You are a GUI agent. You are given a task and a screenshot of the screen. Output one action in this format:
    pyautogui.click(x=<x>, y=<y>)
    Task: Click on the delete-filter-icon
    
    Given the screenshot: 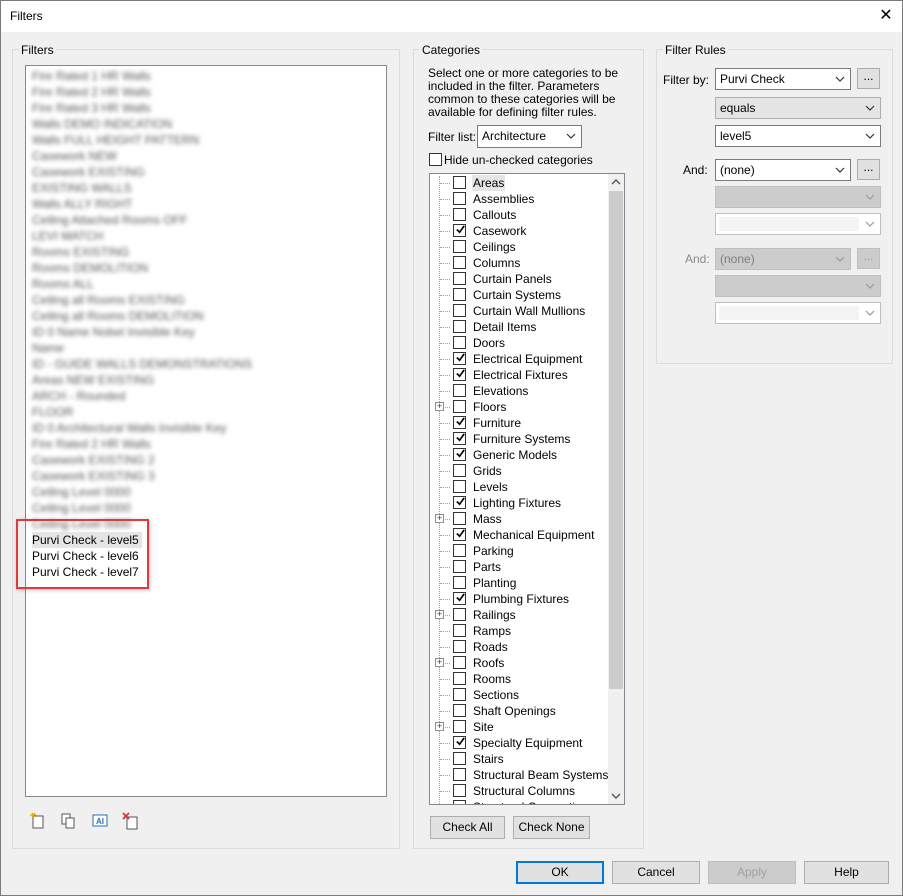 What is the action you would take?
    pyautogui.click(x=131, y=821)
    